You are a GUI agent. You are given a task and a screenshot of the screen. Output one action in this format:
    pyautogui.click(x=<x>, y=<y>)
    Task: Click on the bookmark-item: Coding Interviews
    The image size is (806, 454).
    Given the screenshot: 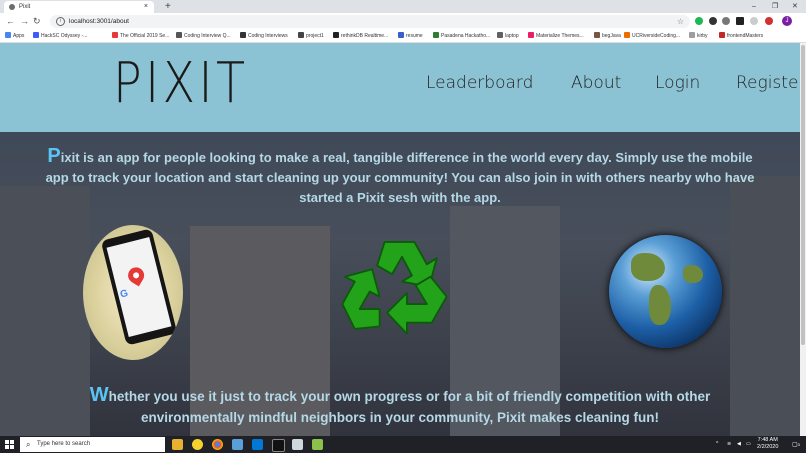 What is the action you would take?
    pyautogui.click(x=264, y=36)
    